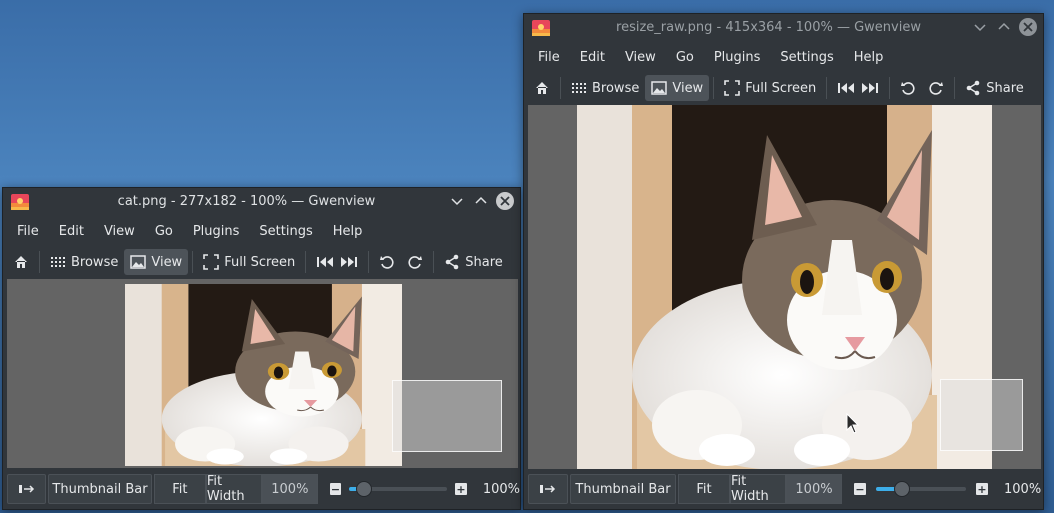  I want to click on skip-previous-icon, so click(846, 88).